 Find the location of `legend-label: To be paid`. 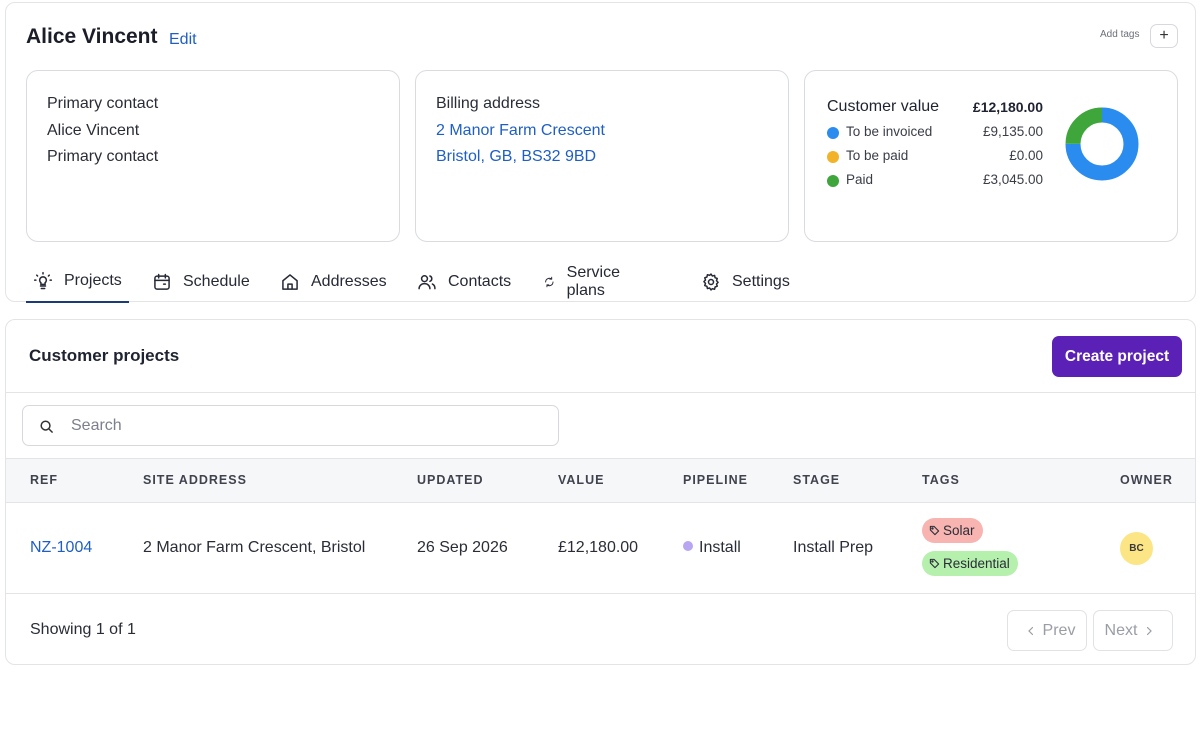

legend-label: To be paid is located at coordinates (877, 155).